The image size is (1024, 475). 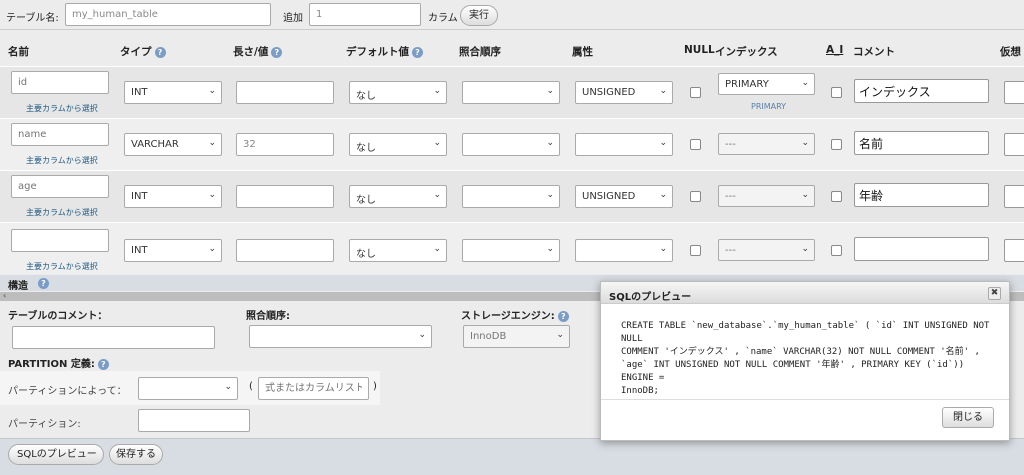 What do you see at coordinates (874, 52) in the screenshot?
I see `header-comment: コメント` at bounding box center [874, 52].